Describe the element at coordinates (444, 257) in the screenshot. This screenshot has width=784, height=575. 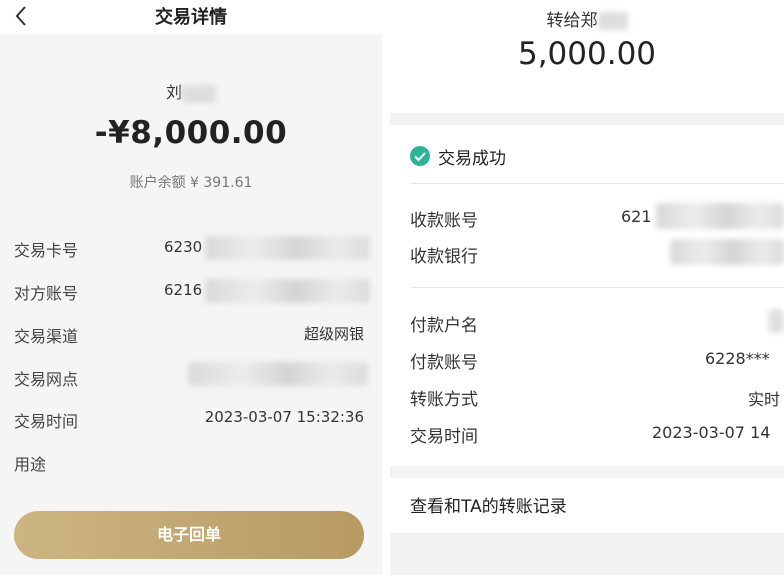
I see `row-label-payee-bank: 收款银行` at that location.